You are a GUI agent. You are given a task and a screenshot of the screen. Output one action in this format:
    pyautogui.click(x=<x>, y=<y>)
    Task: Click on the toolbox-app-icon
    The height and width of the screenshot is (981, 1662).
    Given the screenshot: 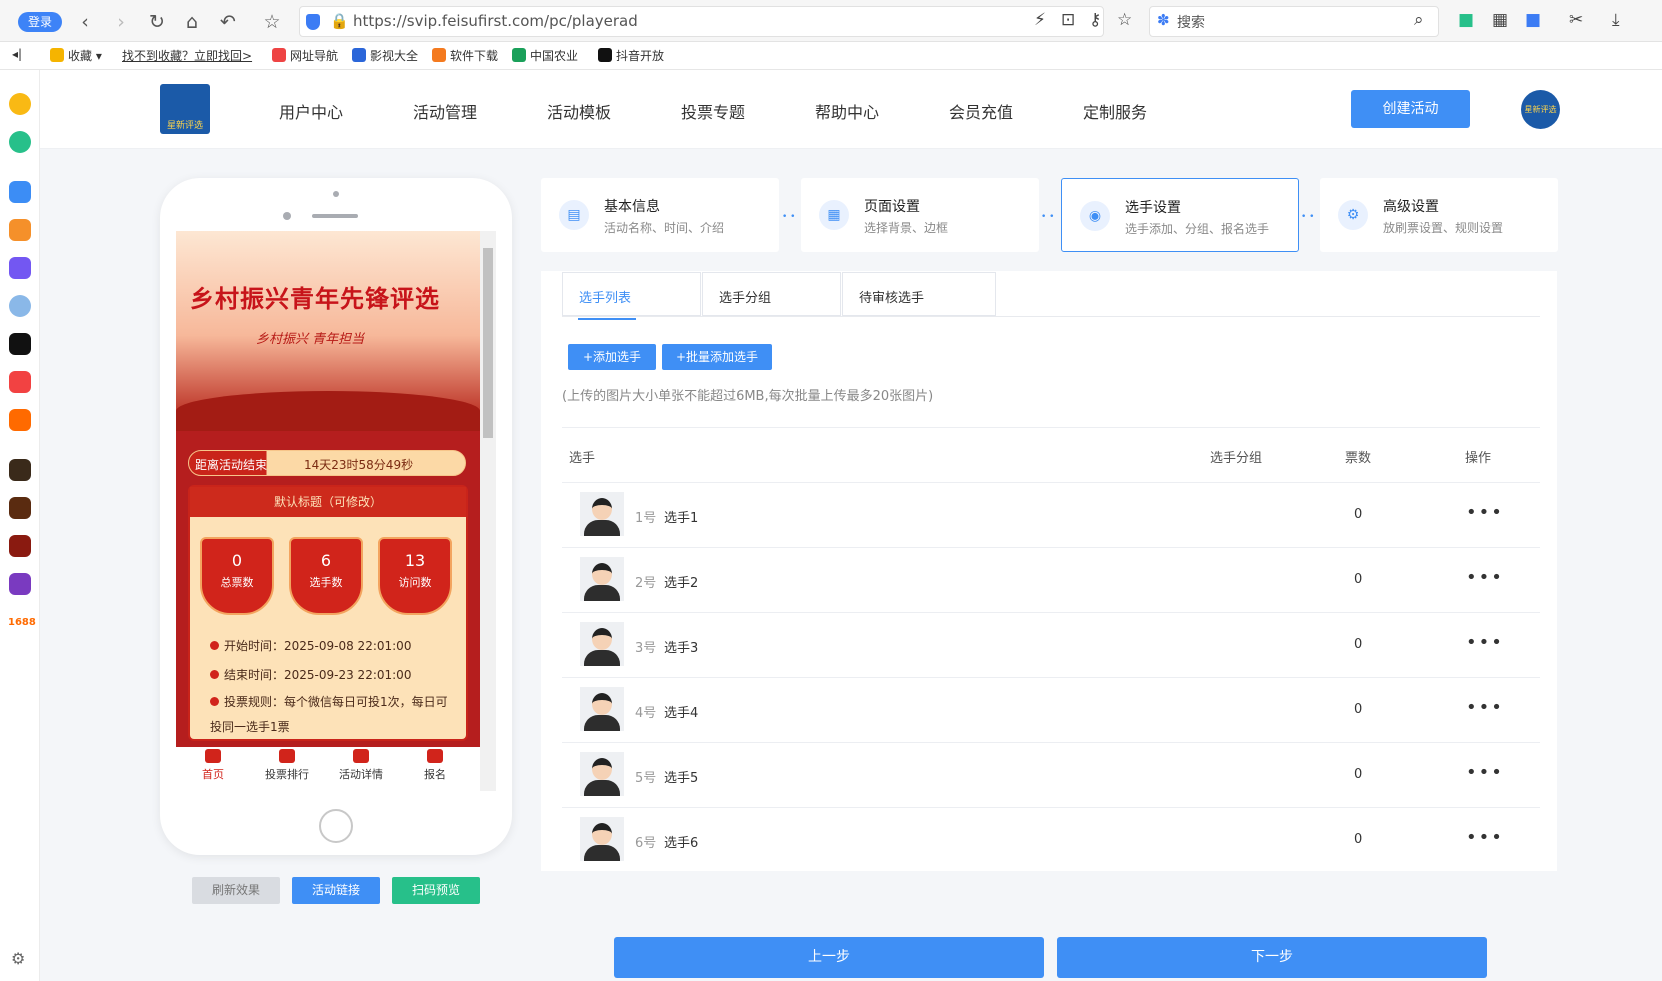 What is the action you would take?
    pyautogui.click(x=20, y=192)
    